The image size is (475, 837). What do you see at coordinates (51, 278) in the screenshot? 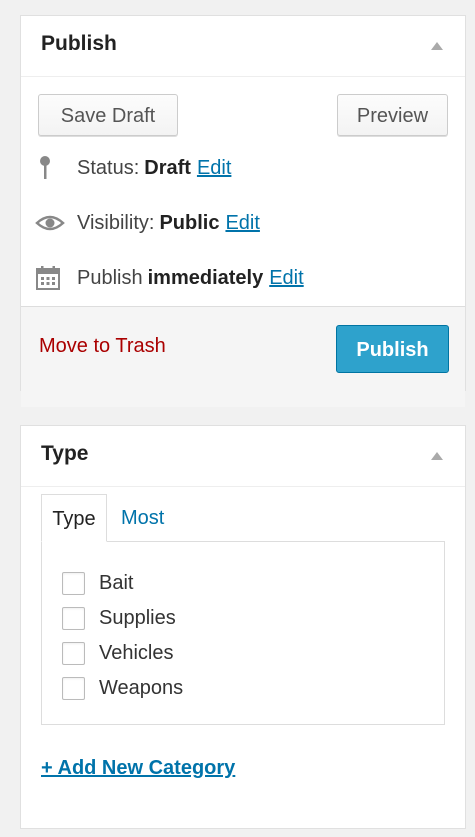
I see `calendar-icon` at bounding box center [51, 278].